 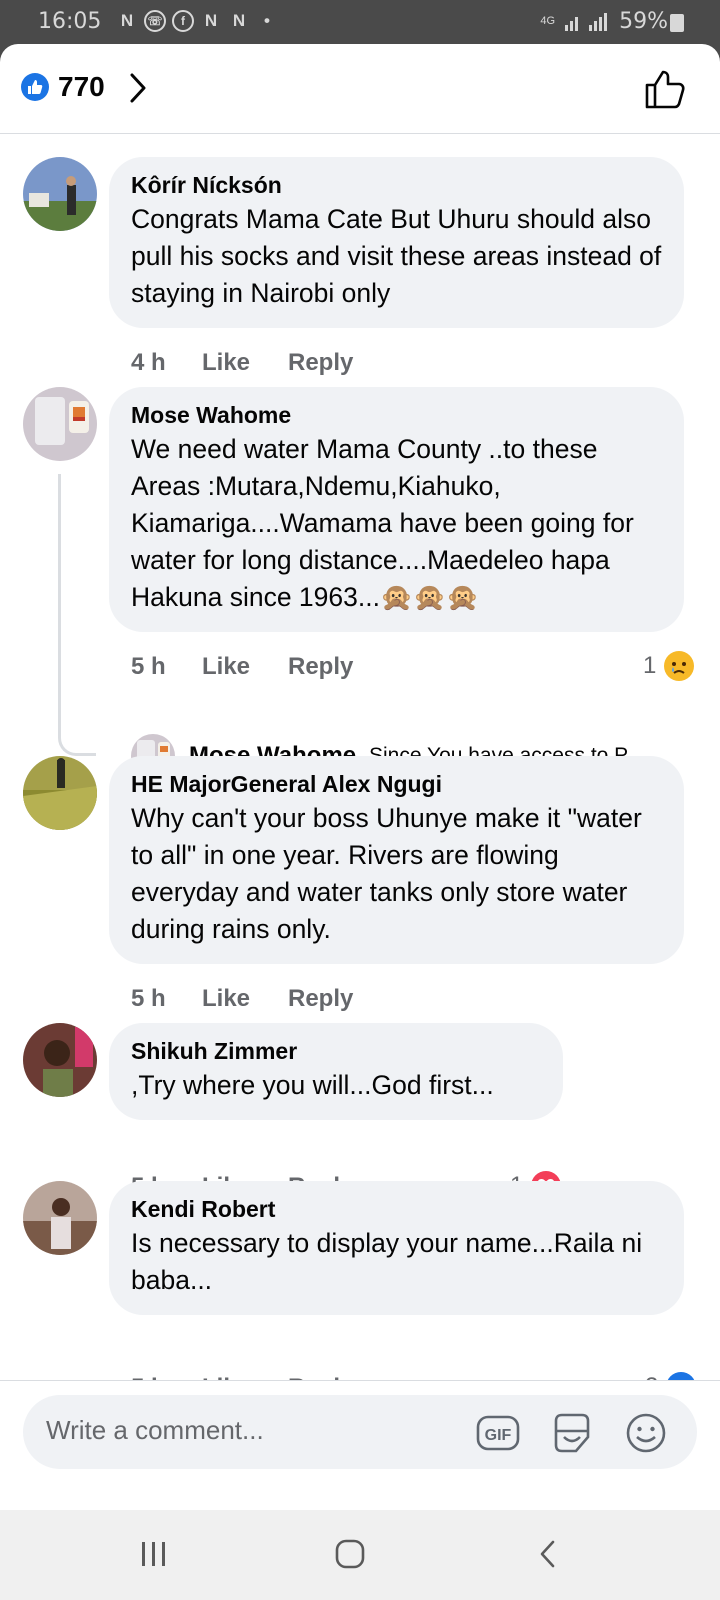 I want to click on comment-composer: Write a comment... GIF, so click(x=360, y=1445).